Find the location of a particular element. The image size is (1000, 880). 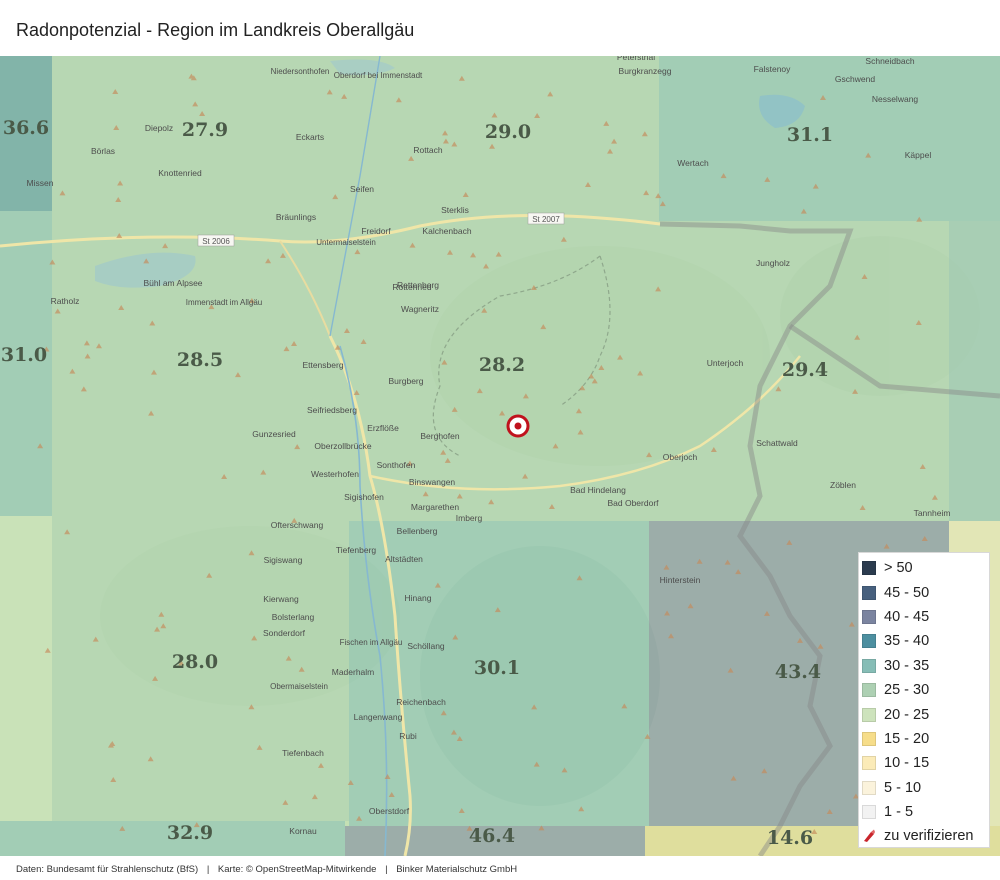

legend-label: zu verifizieren is located at coordinates (929, 836).